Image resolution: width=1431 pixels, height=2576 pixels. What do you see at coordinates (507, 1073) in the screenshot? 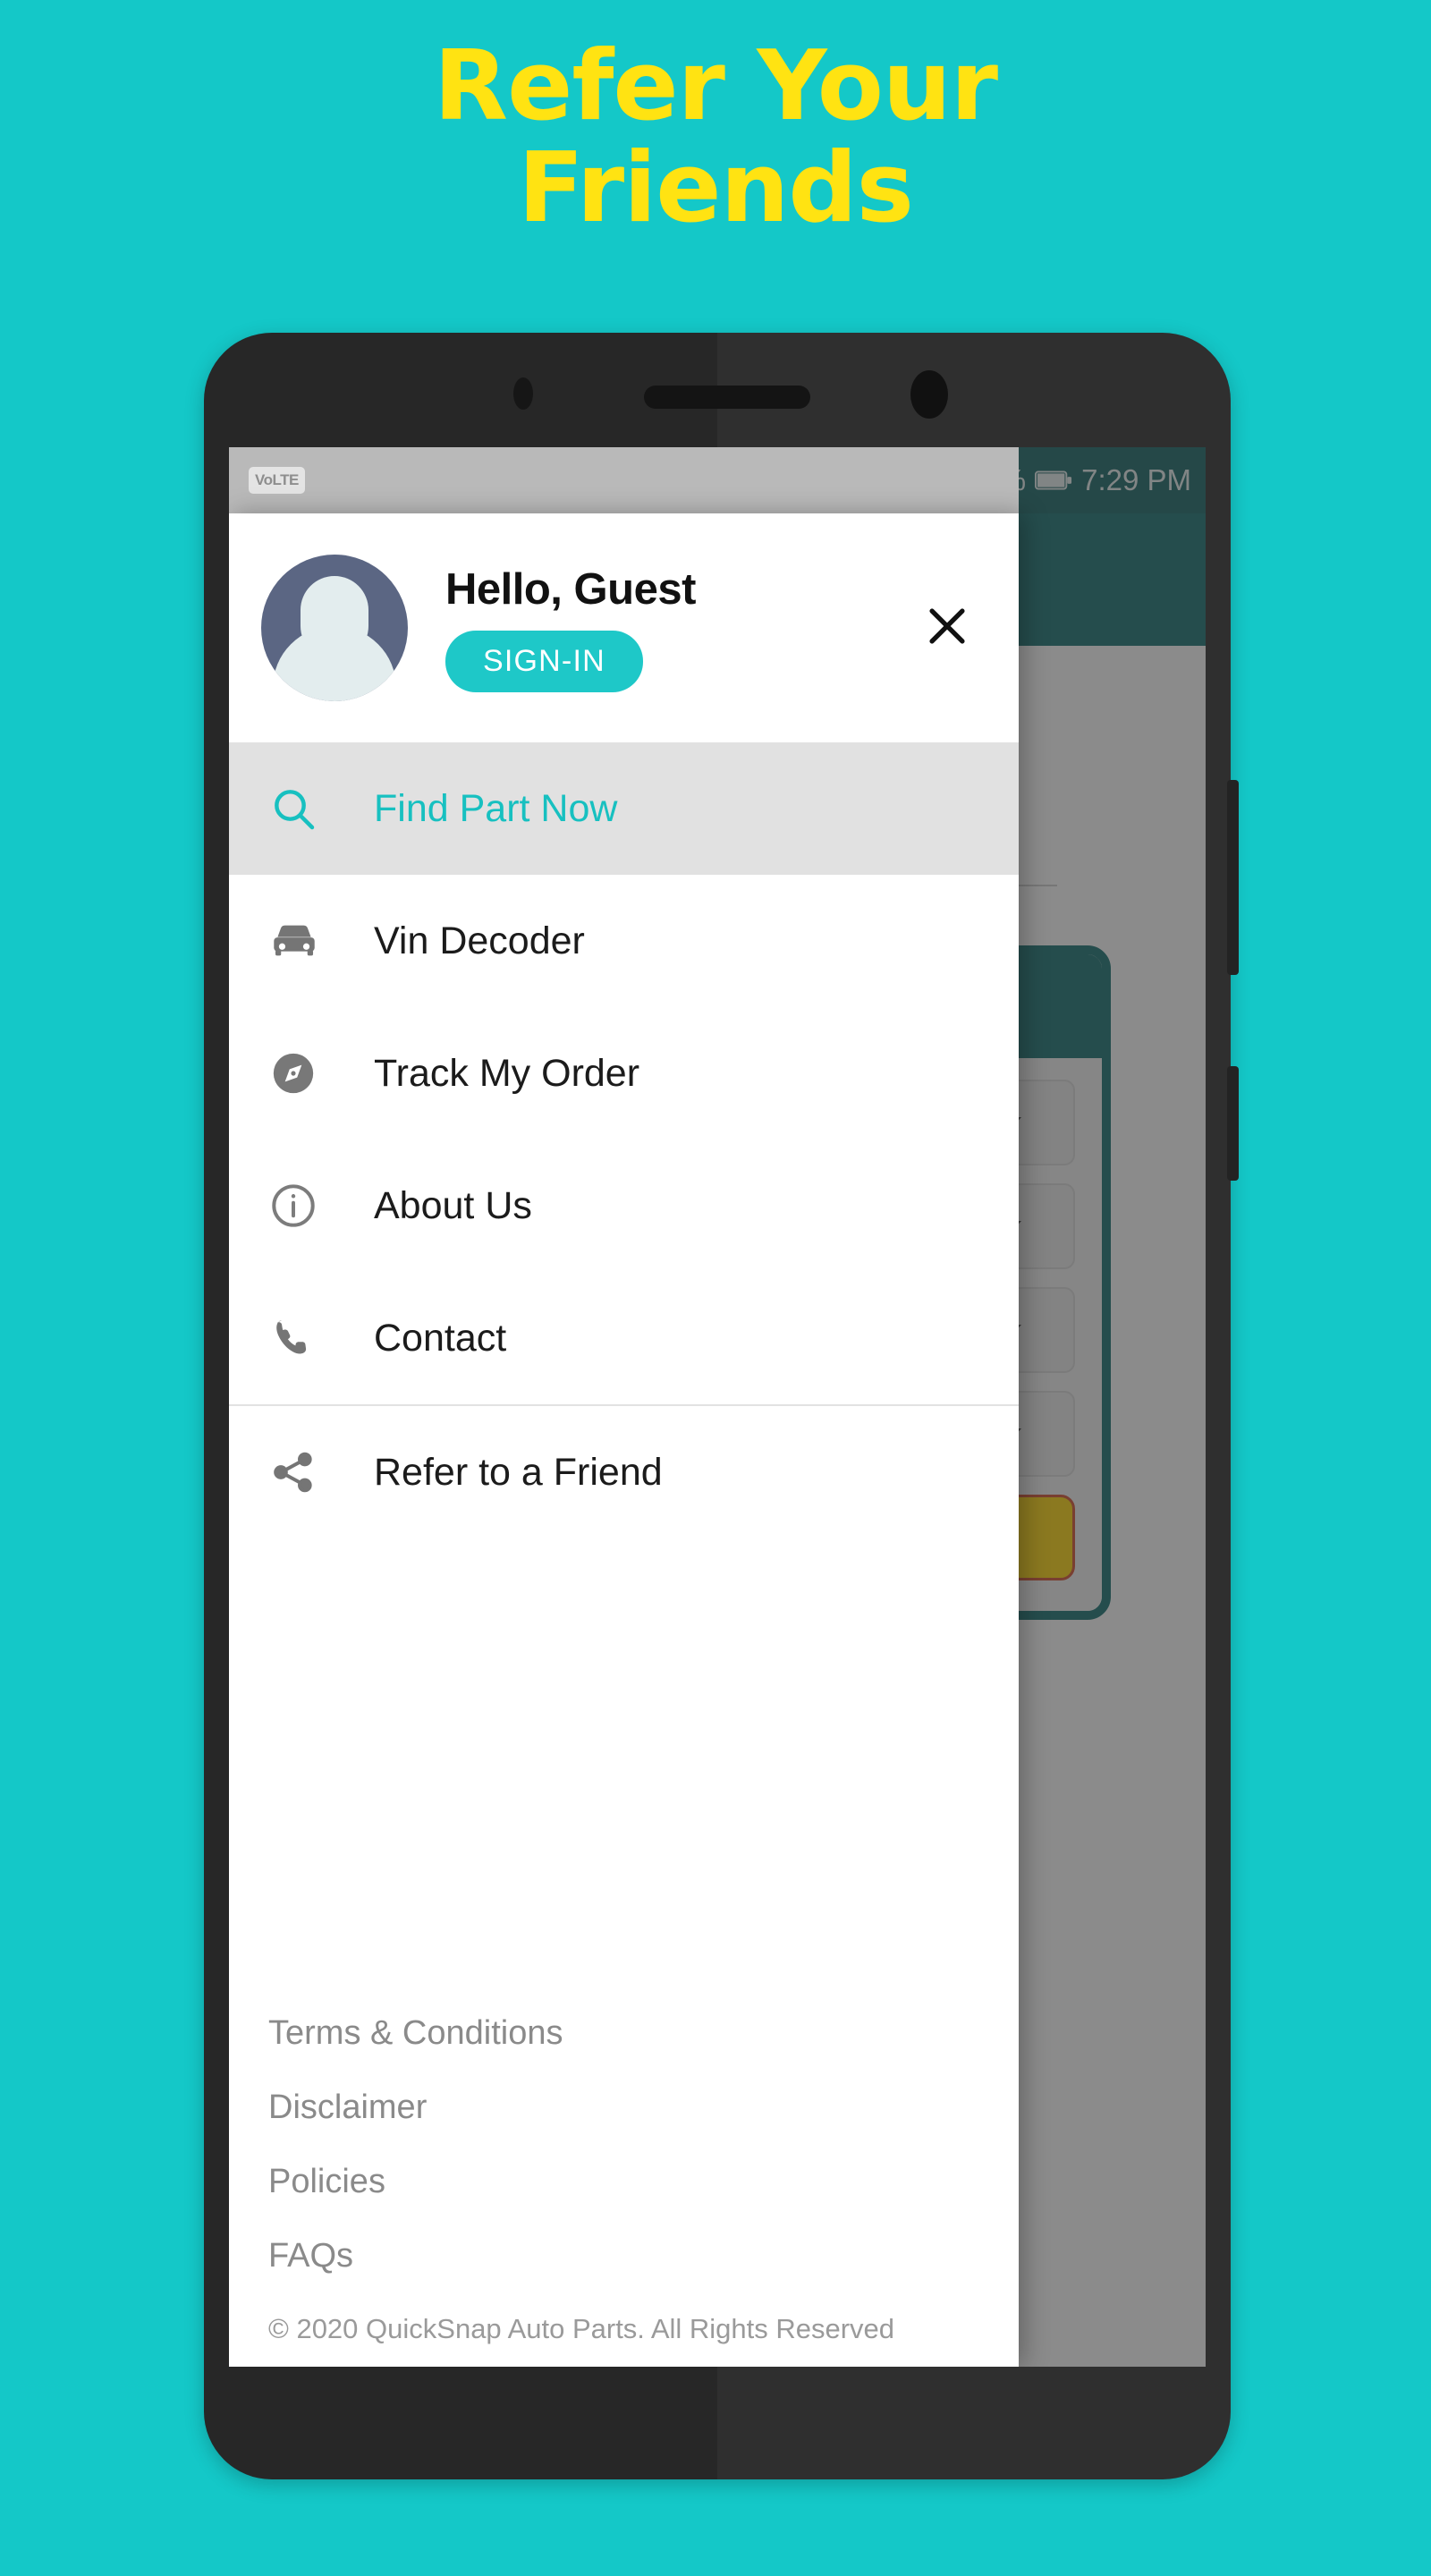
I see `menu-item-label: Track My Order` at bounding box center [507, 1073].